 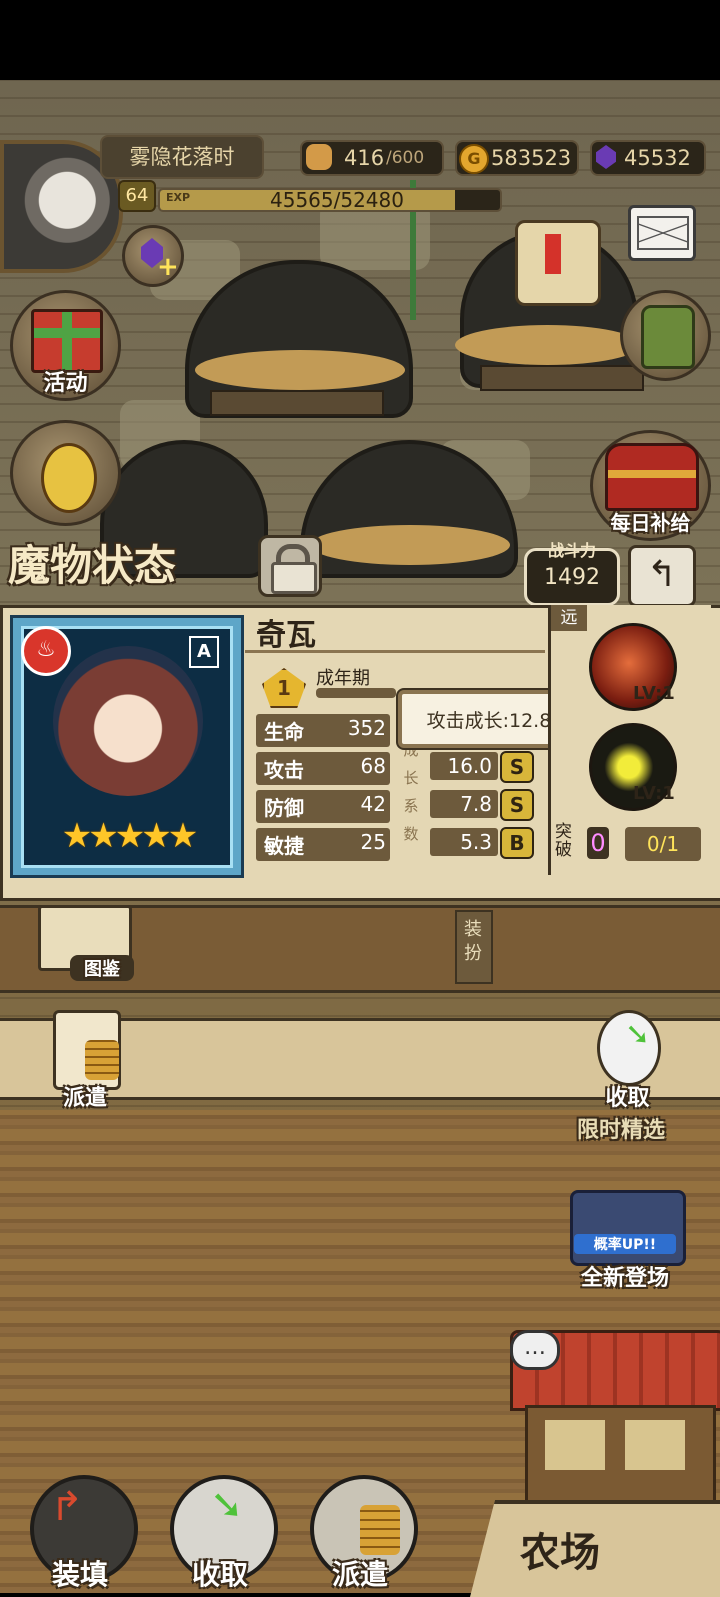 I want to click on buy-gem-button: +, so click(x=153, y=256).